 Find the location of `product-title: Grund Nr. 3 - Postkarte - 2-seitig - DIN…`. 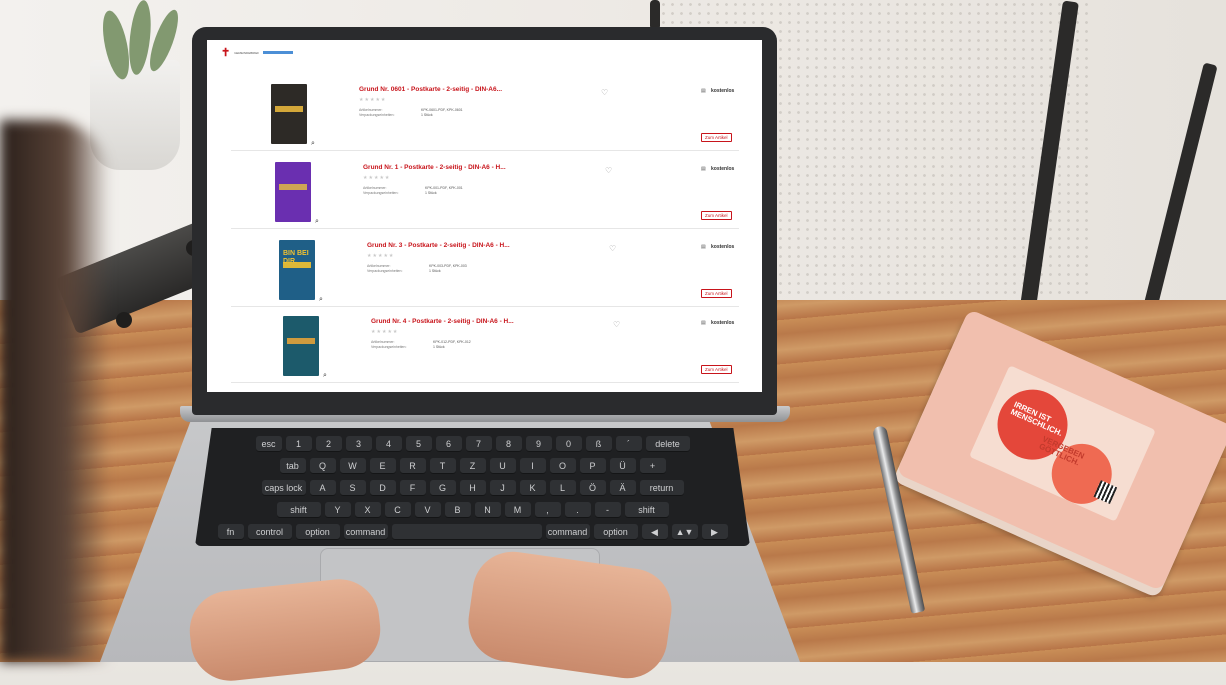

product-title: Grund Nr. 3 - Postkarte - 2-seitig - DIN… is located at coordinates (438, 245).